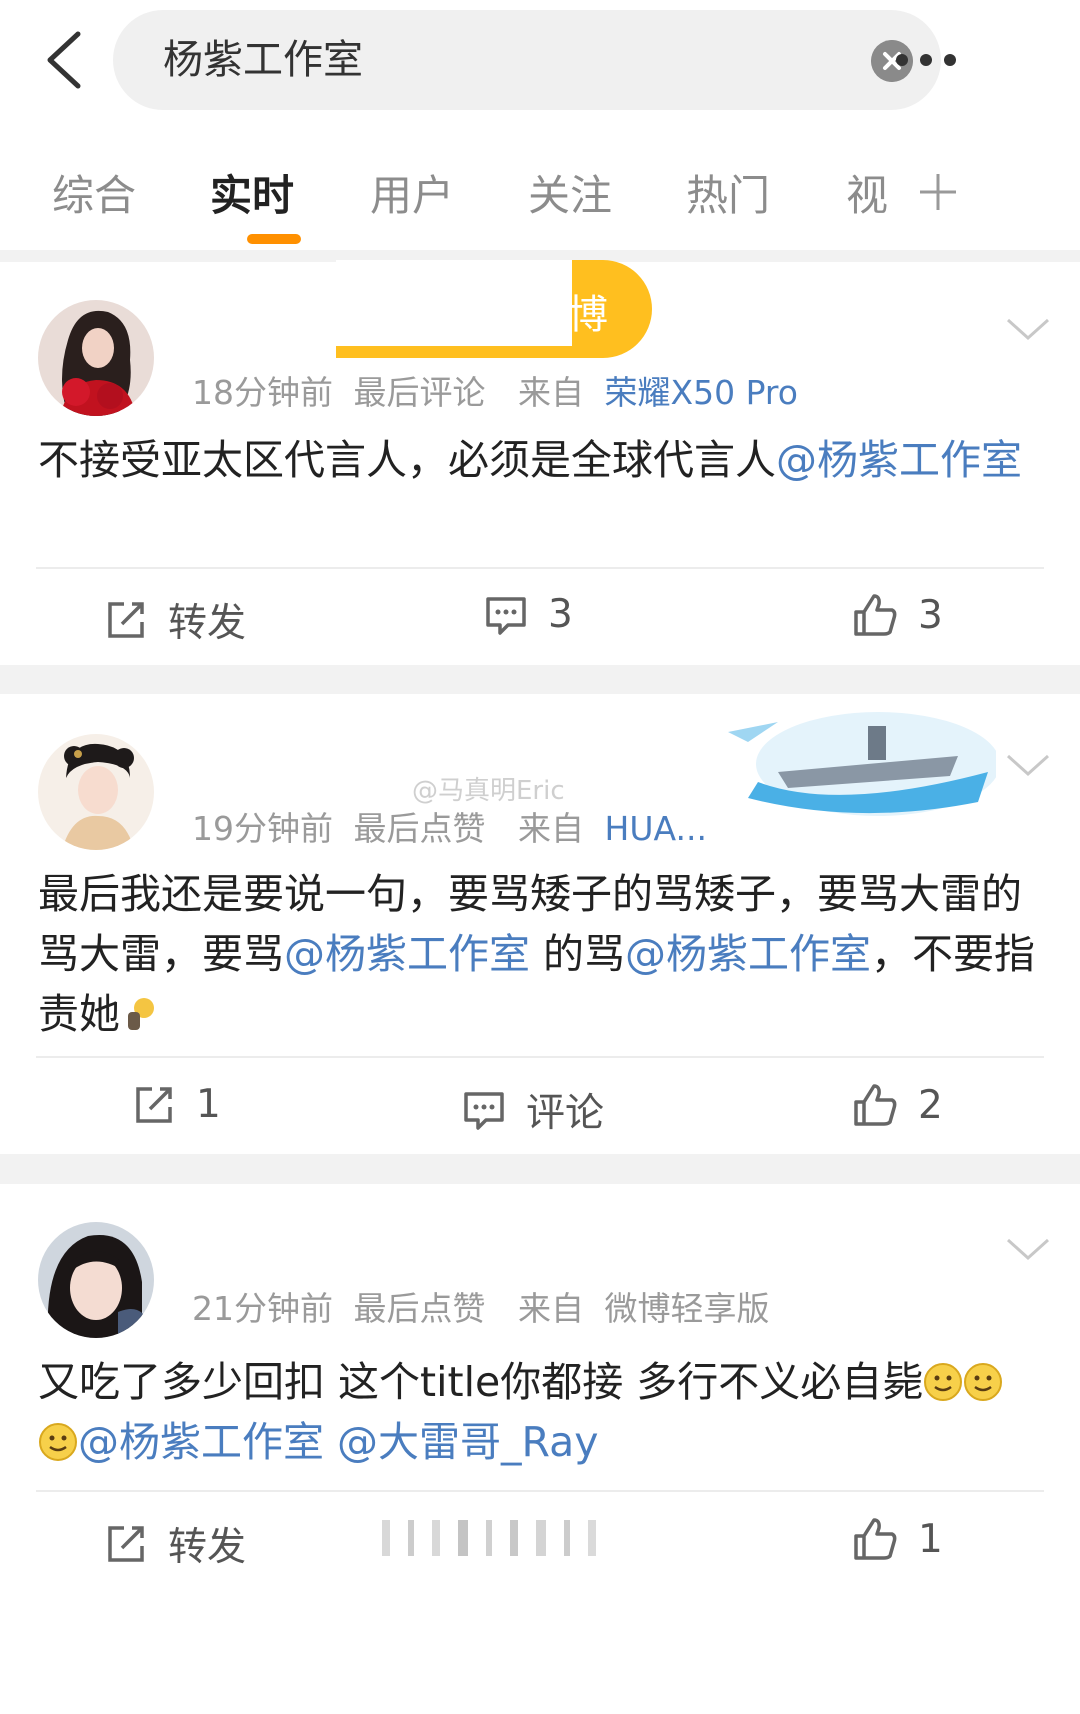 The width and height of the screenshot is (1080, 1714). Describe the element at coordinates (176, 1104) in the screenshot. I see `repost-button: 1` at that location.